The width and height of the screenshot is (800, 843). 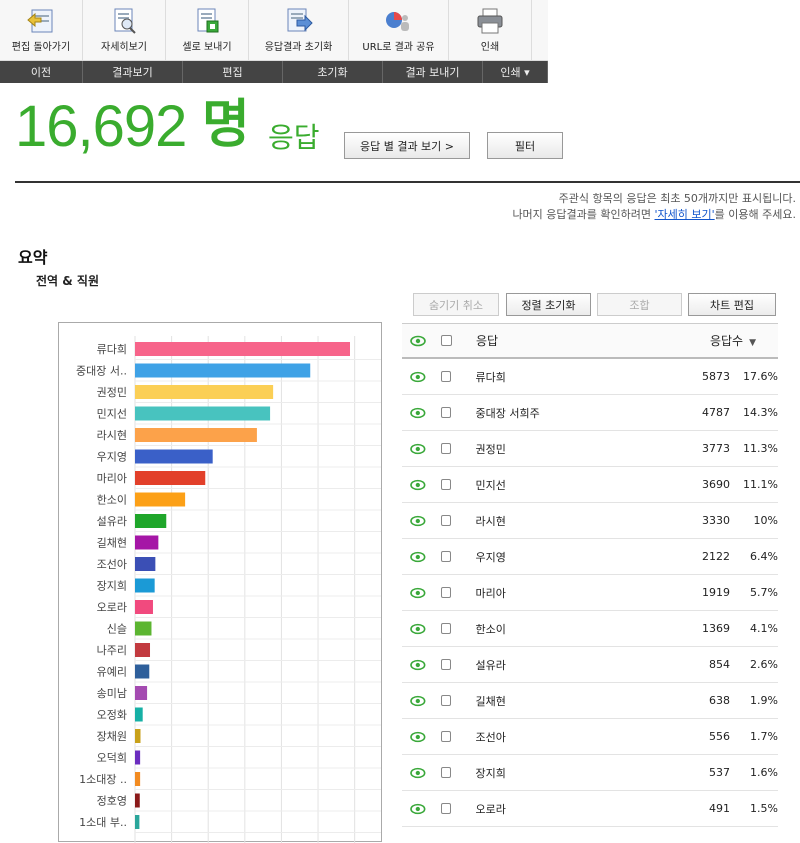 What do you see at coordinates (719, 772) in the screenshot?
I see `row-count: 537` at bounding box center [719, 772].